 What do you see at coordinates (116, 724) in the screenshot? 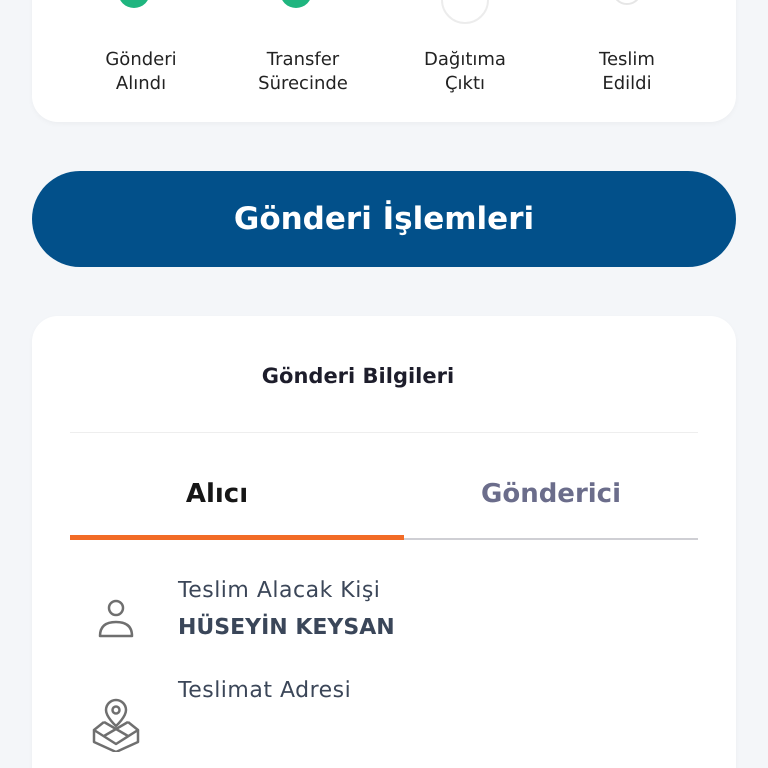
I see `map-pin-icon` at bounding box center [116, 724].